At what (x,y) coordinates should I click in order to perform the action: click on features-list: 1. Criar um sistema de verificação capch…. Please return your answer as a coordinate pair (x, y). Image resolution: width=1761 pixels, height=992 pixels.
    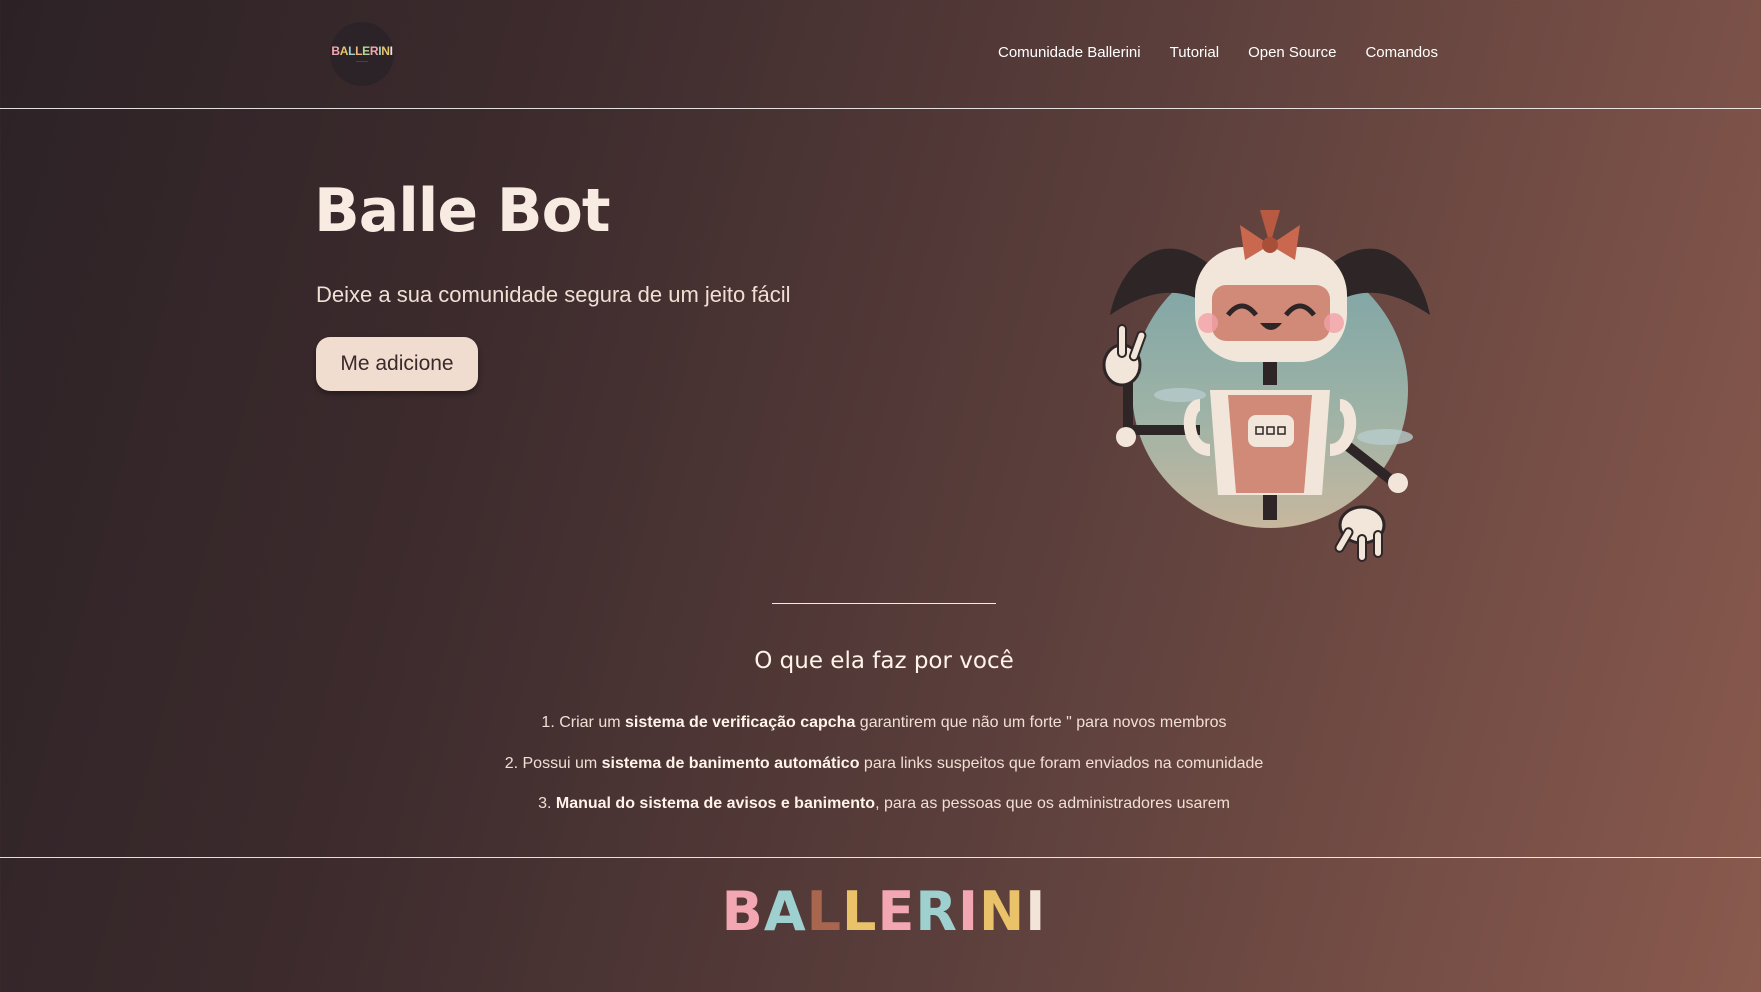
    Looking at the image, I should click on (880, 771).